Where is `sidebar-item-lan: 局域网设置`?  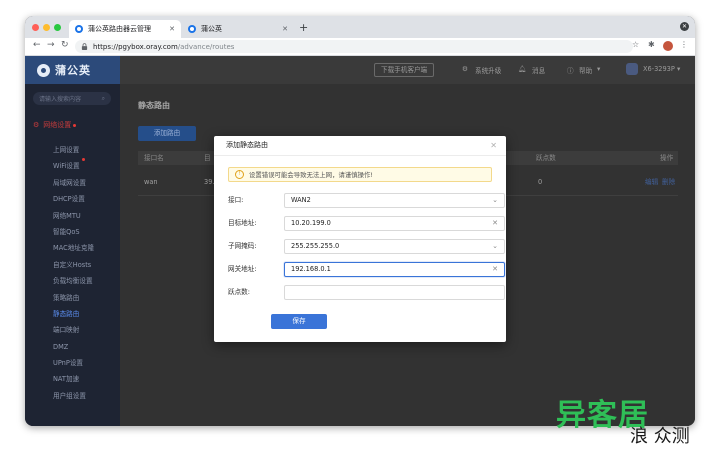
sidebar-item-lan: 局域网设置 is located at coordinates (72, 183).